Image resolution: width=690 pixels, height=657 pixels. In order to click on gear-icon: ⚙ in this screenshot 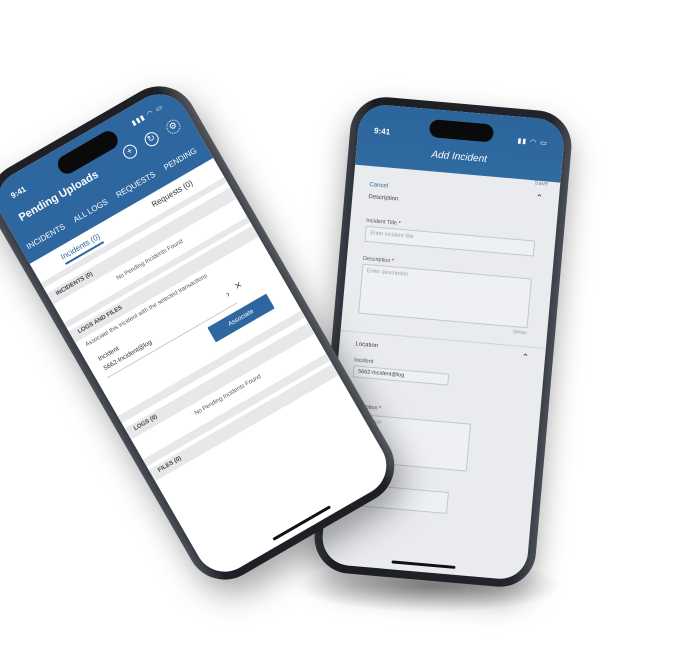, I will do `click(173, 127)`.